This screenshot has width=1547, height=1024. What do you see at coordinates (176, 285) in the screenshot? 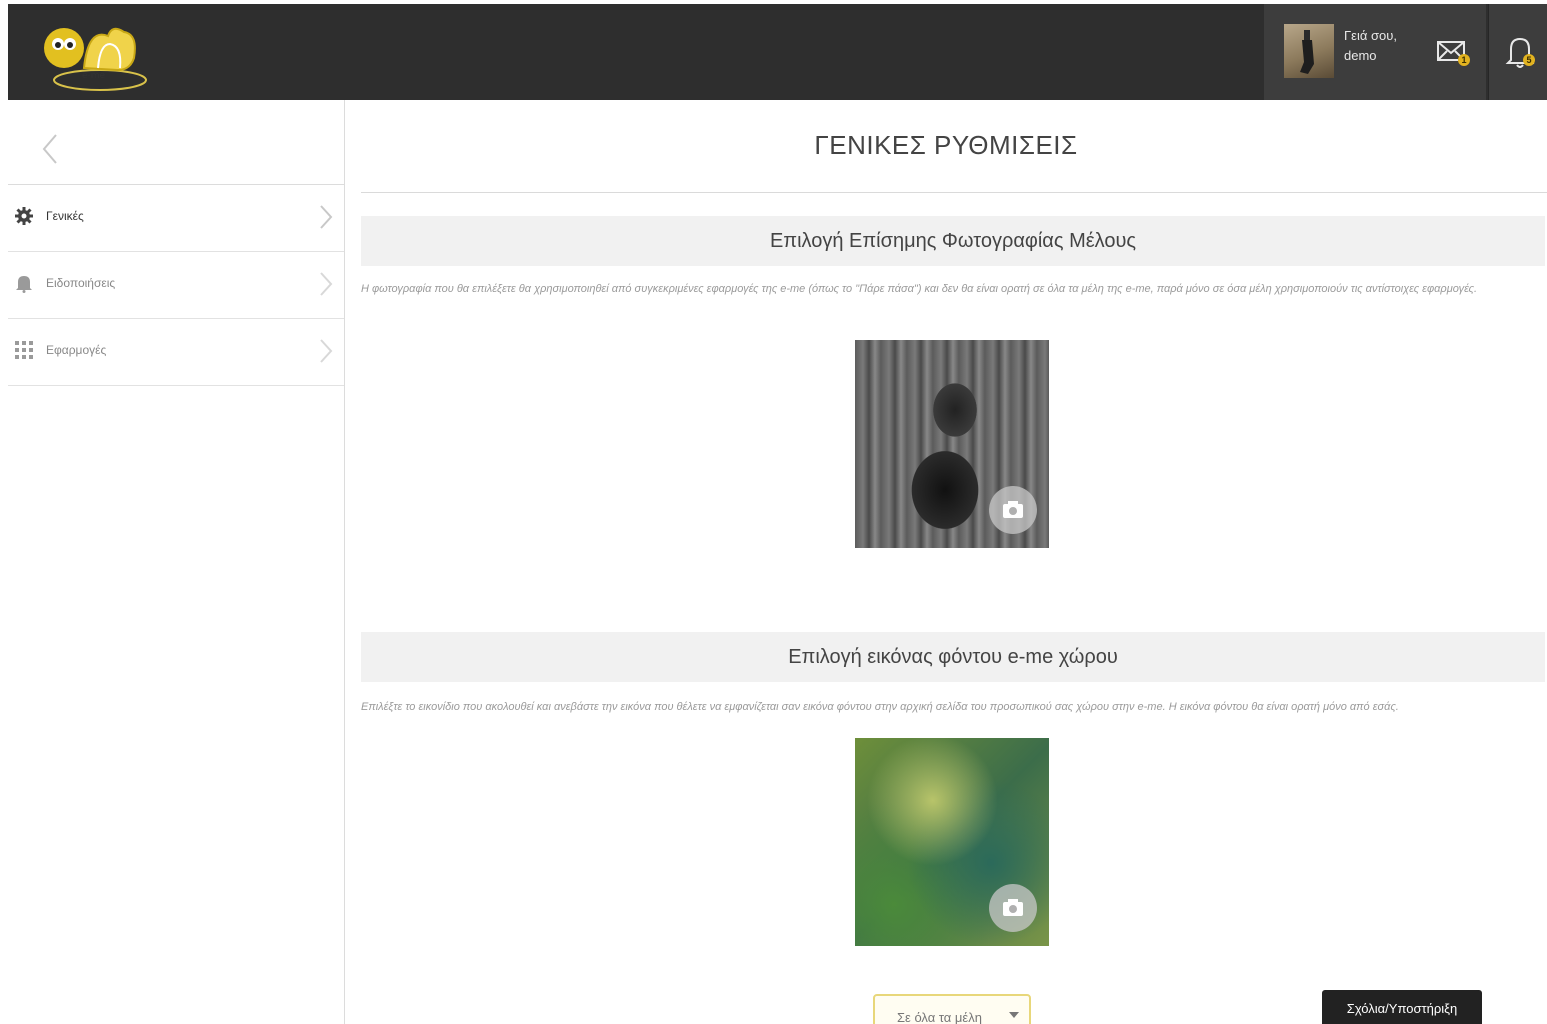
I see `sidebar-item-notifications: Ειδοποιήσεις` at bounding box center [176, 285].